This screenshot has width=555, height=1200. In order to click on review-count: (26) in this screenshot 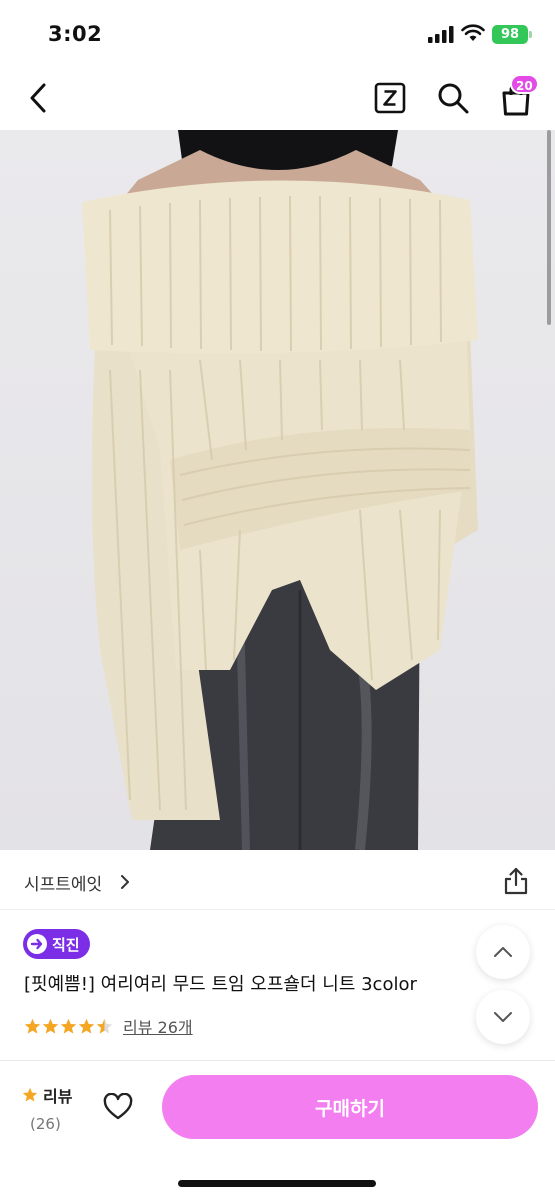, I will do `click(45, 1124)`.